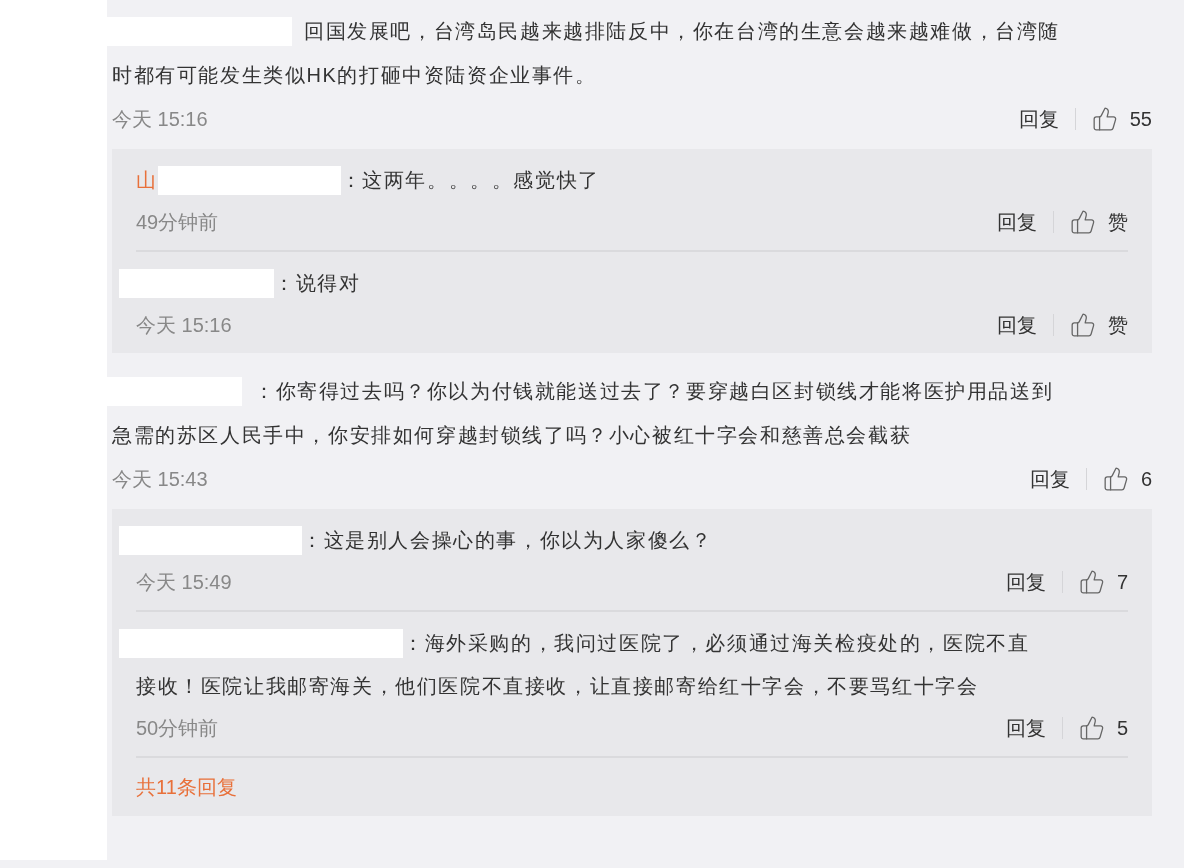 The width and height of the screenshot is (1184, 868). I want to click on reply-text: 接收！医院让我邮寄海关，他们医院不直接收，让直接邮寄给红十字会，不要骂红十字会, so click(557, 686).